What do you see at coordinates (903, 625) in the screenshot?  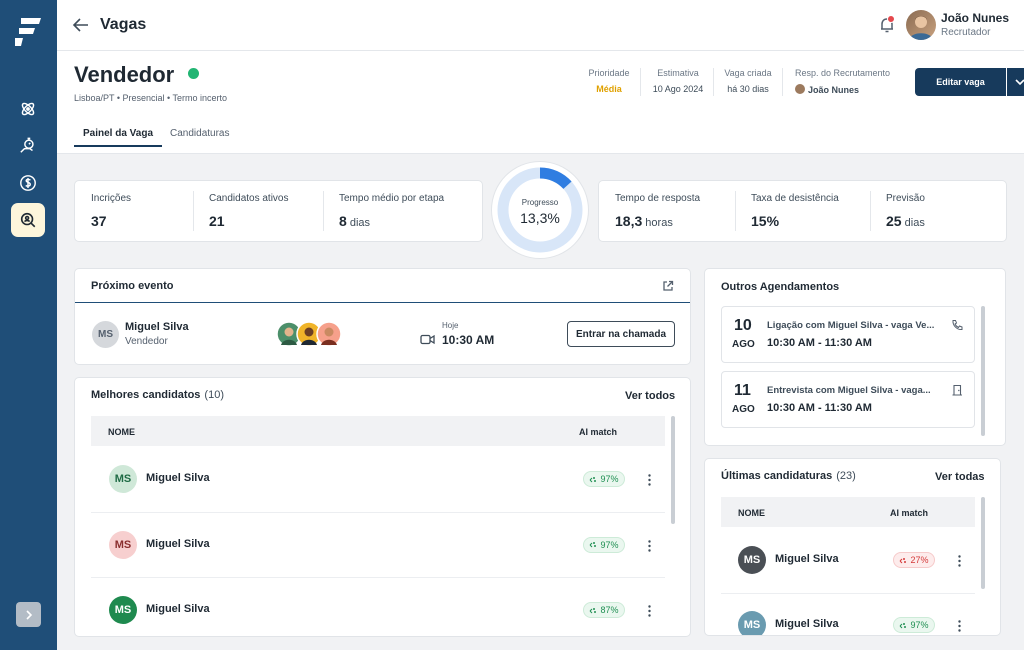 I see `ai-spark-icon` at bounding box center [903, 625].